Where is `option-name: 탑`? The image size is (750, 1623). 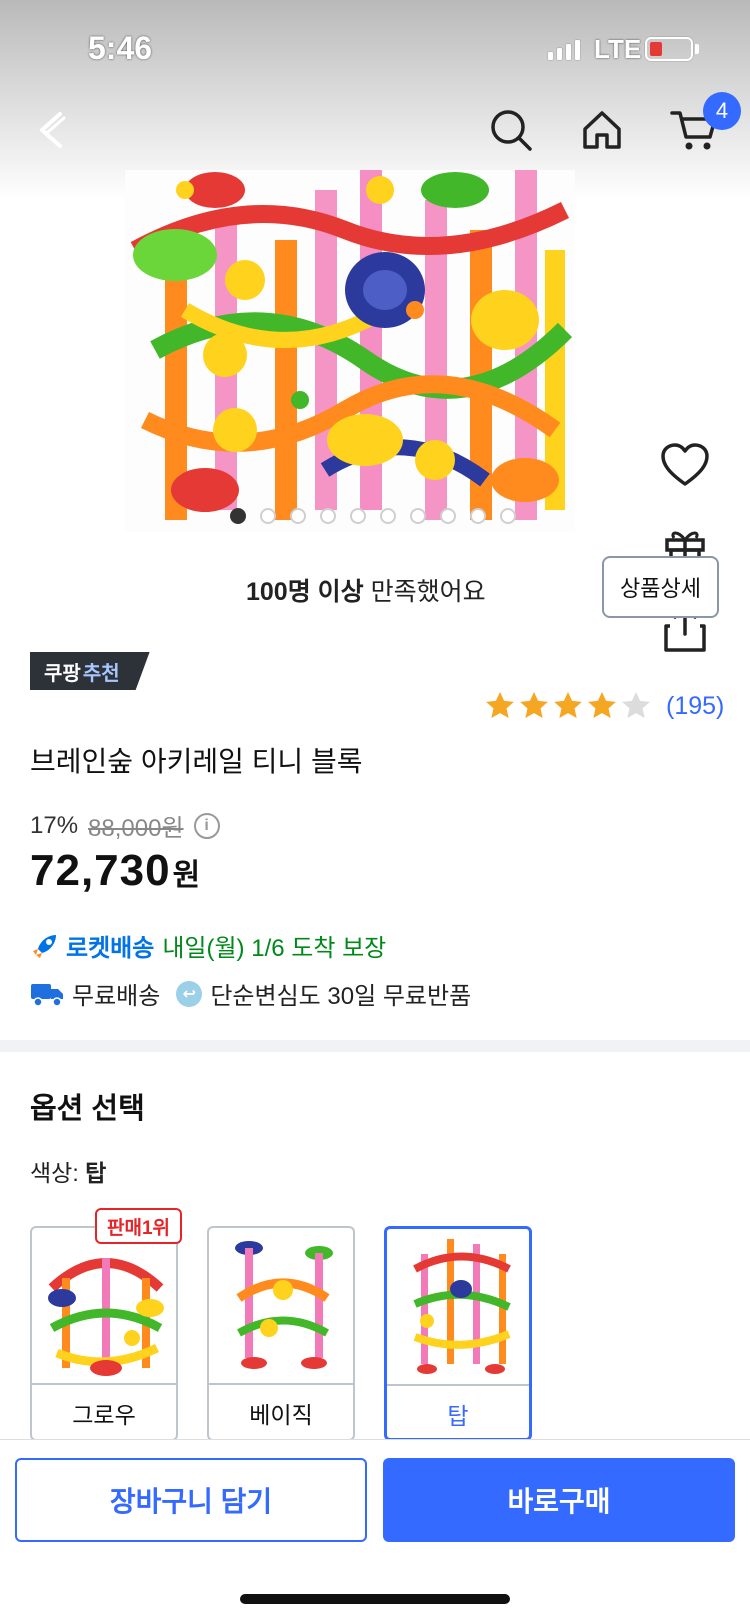
option-name: 탑 is located at coordinates (458, 1416).